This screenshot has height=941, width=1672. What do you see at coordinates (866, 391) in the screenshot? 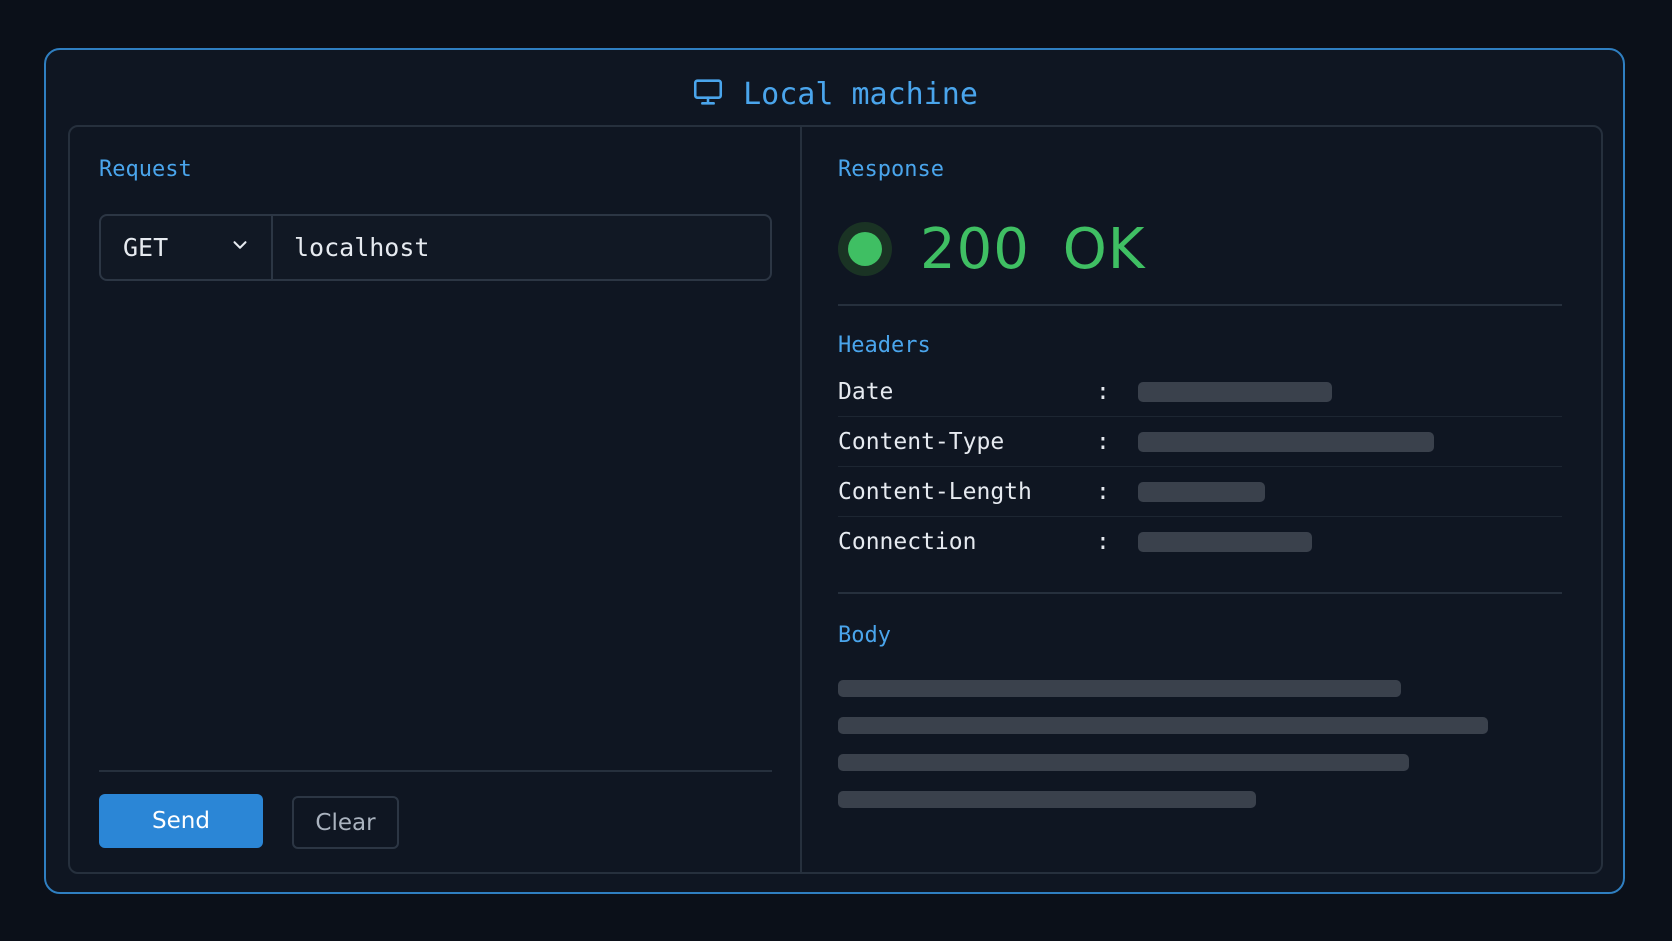
I see `header-key: Date` at bounding box center [866, 391].